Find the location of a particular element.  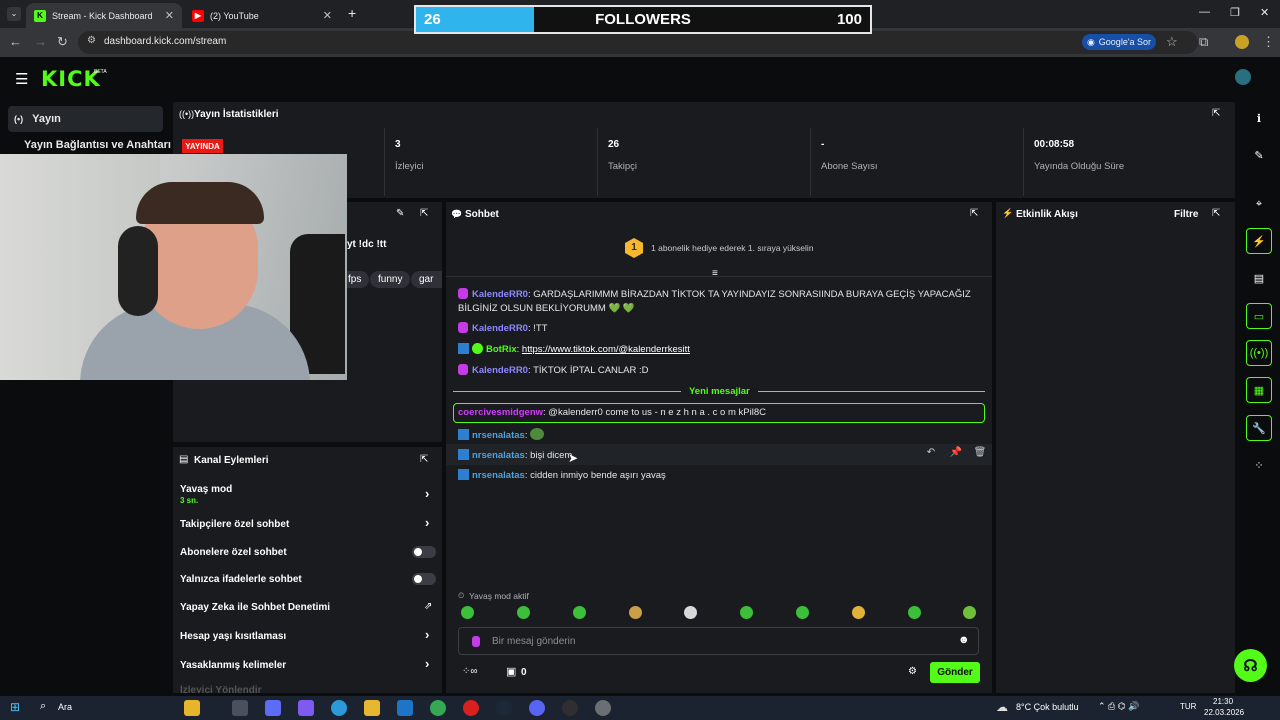

copilot-msft-icon is located at coordinates (306, 708).